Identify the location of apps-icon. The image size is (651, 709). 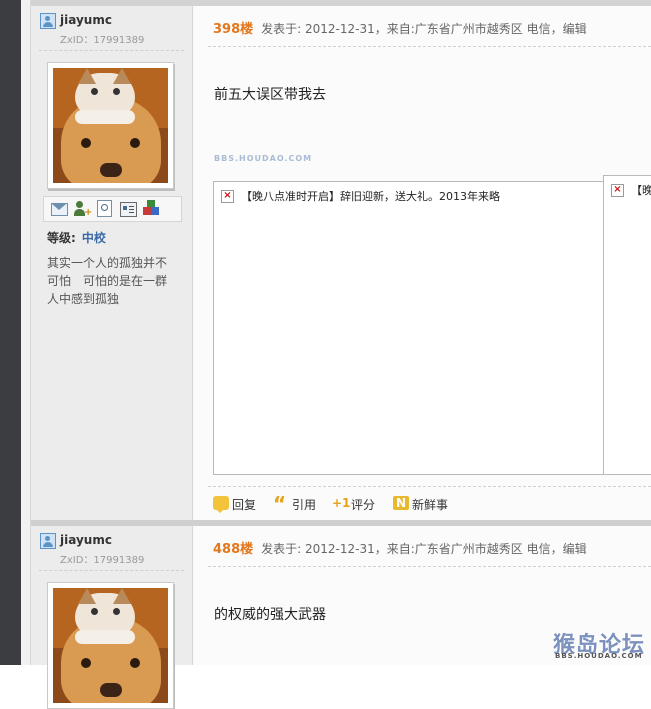
(151, 208).